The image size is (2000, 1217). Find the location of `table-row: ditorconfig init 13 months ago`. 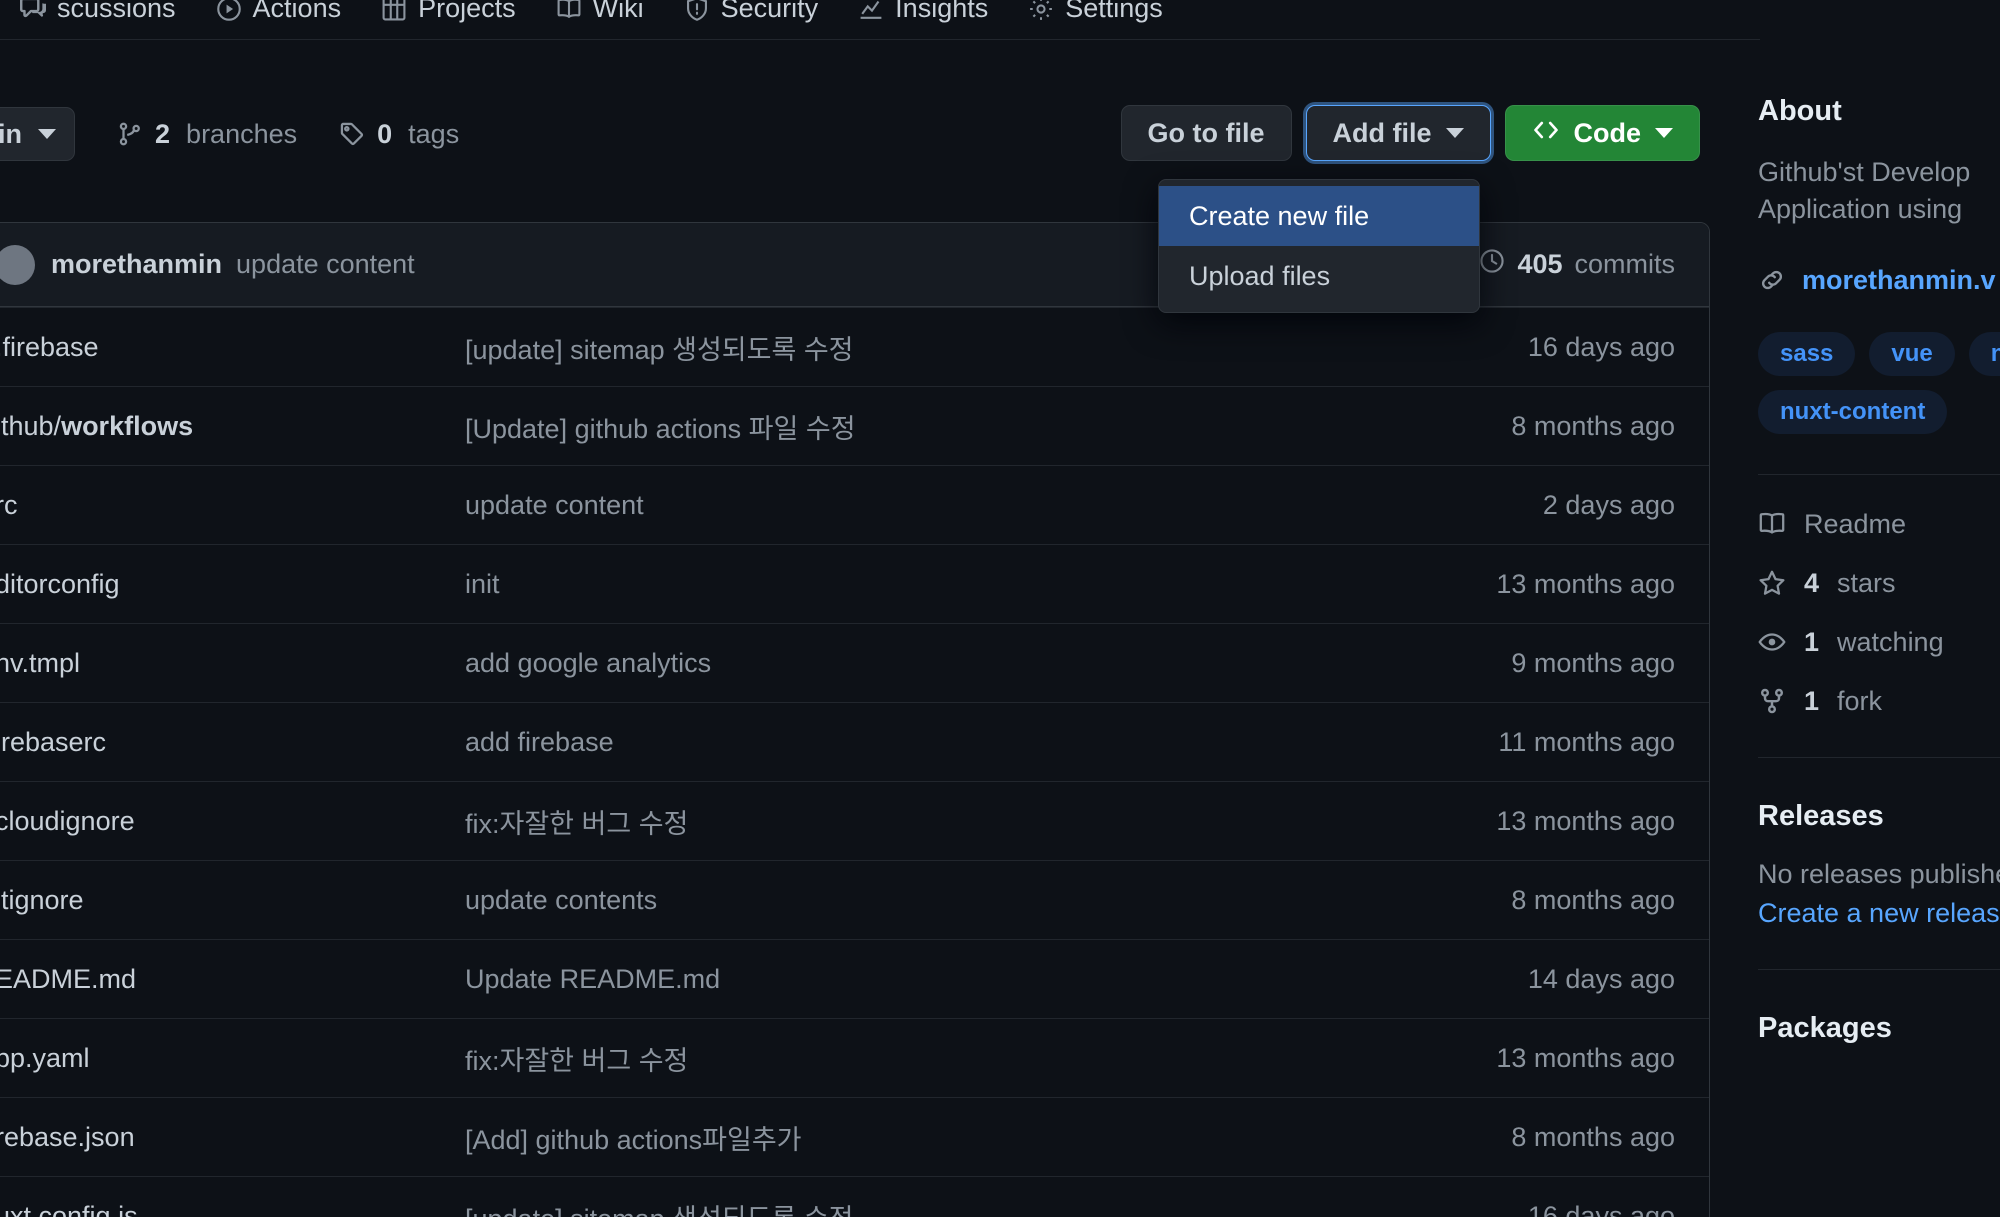

table-row: ditorconfig init 13 months ago is located at coordinates (854, 583).